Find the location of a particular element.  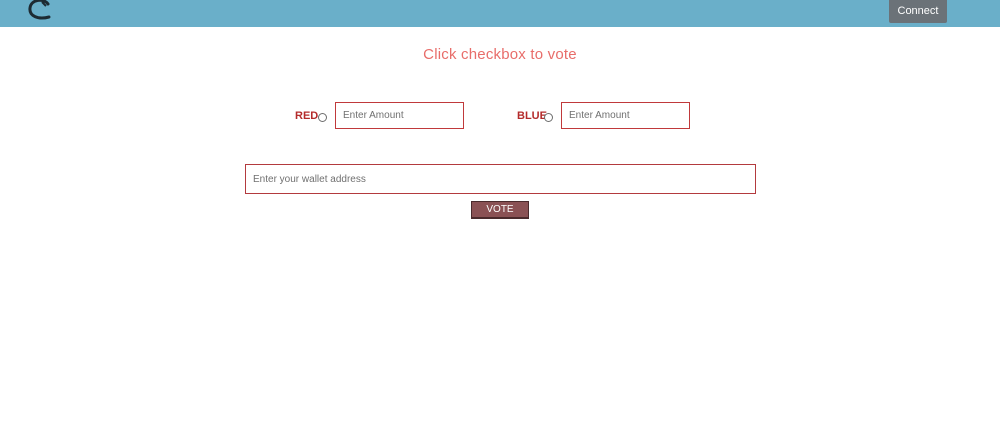

red-radio is located at coordinates (322, 117).